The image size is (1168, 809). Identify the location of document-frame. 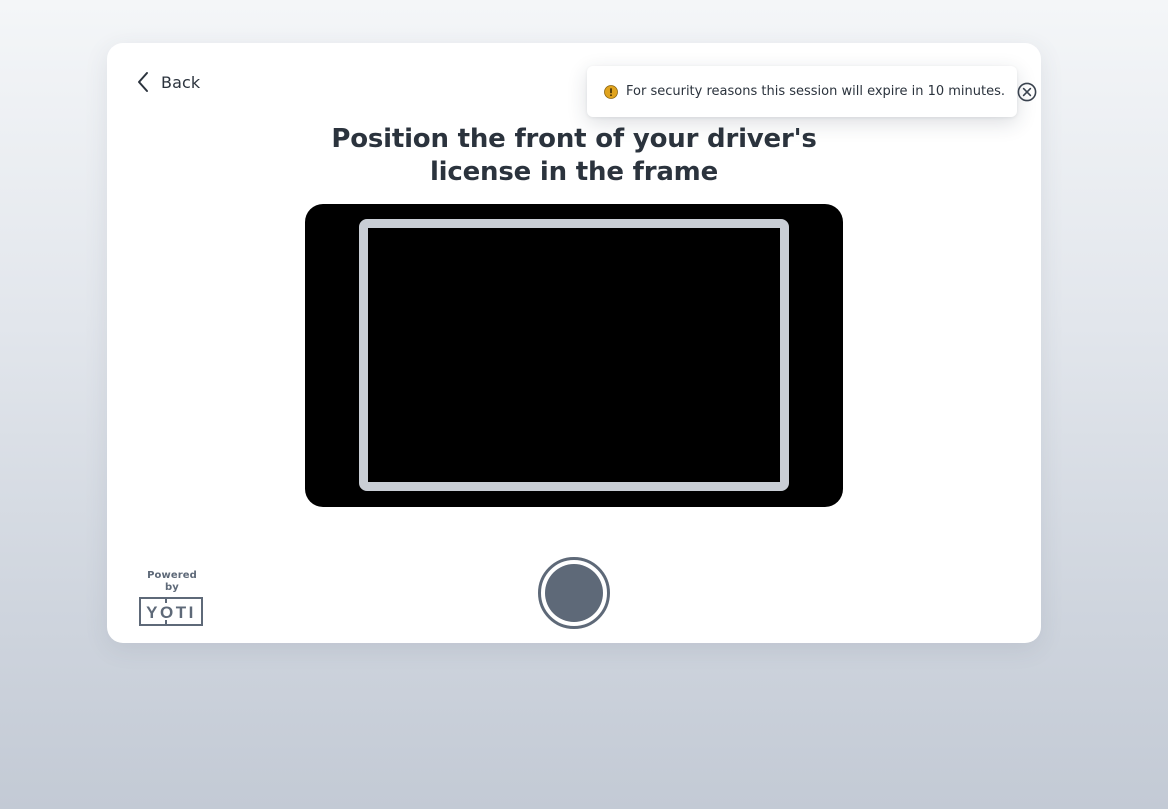
(574, 355).